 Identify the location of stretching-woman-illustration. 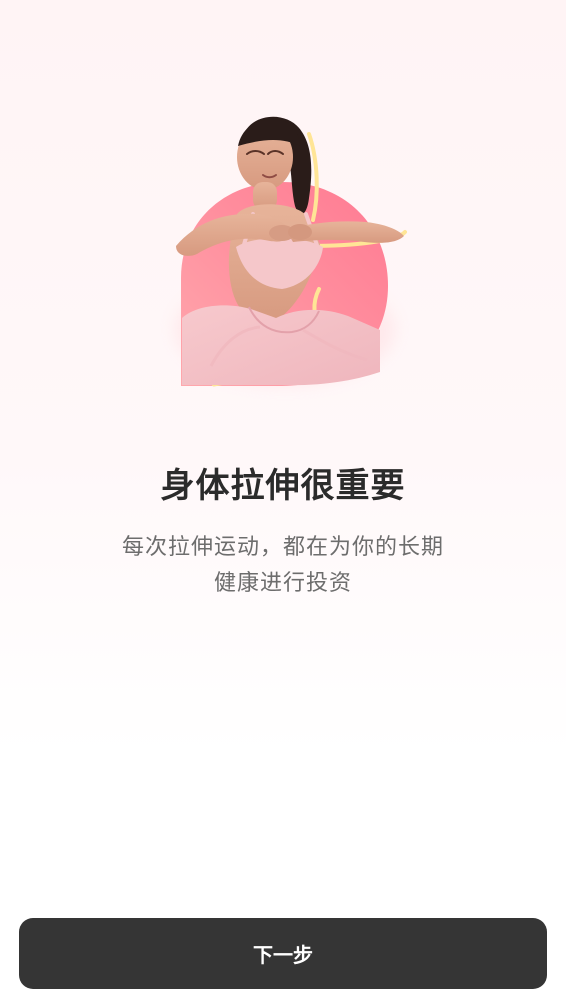
(291, 251).